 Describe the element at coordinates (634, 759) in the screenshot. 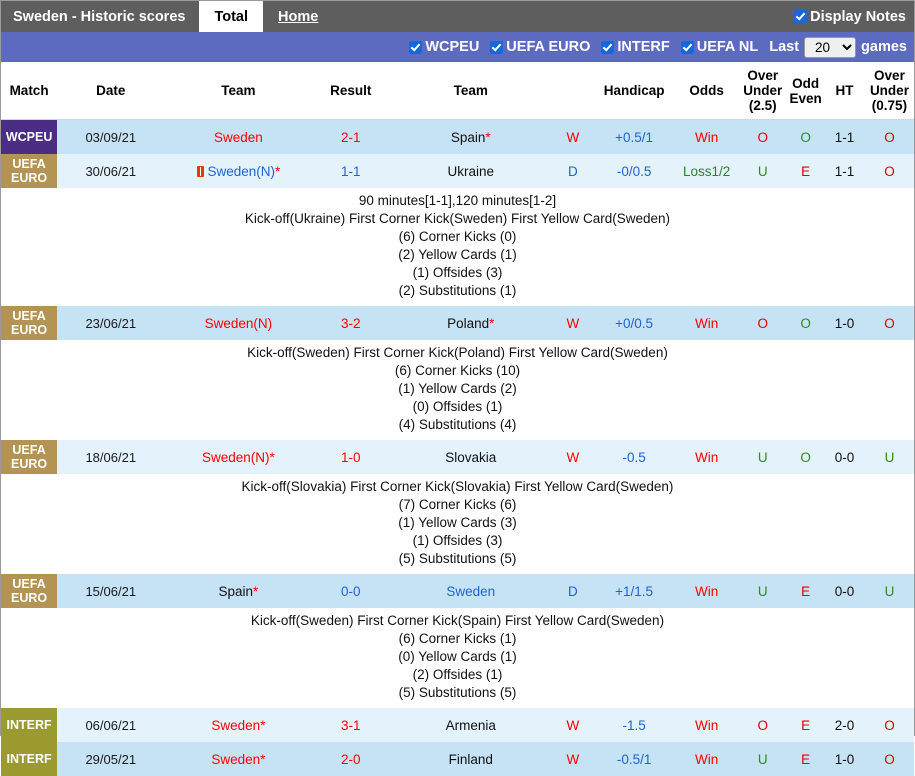

I see `match-handicap-text: -0.5/1` at that location.